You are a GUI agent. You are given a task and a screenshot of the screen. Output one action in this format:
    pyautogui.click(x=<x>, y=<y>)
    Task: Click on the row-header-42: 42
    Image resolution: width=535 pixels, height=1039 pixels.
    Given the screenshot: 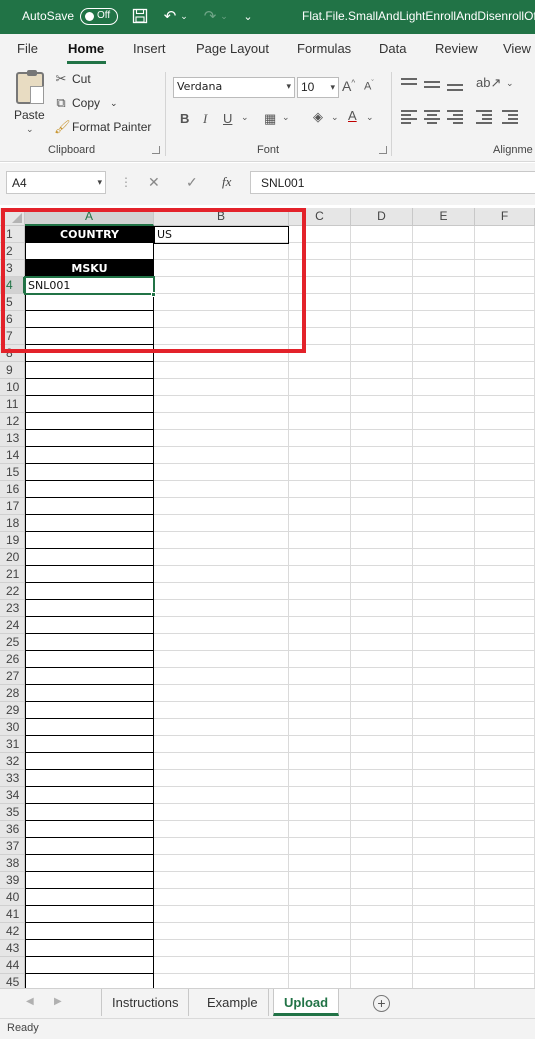 What is the action you would take?
    pyautogui.click(x=12, y=931)
    